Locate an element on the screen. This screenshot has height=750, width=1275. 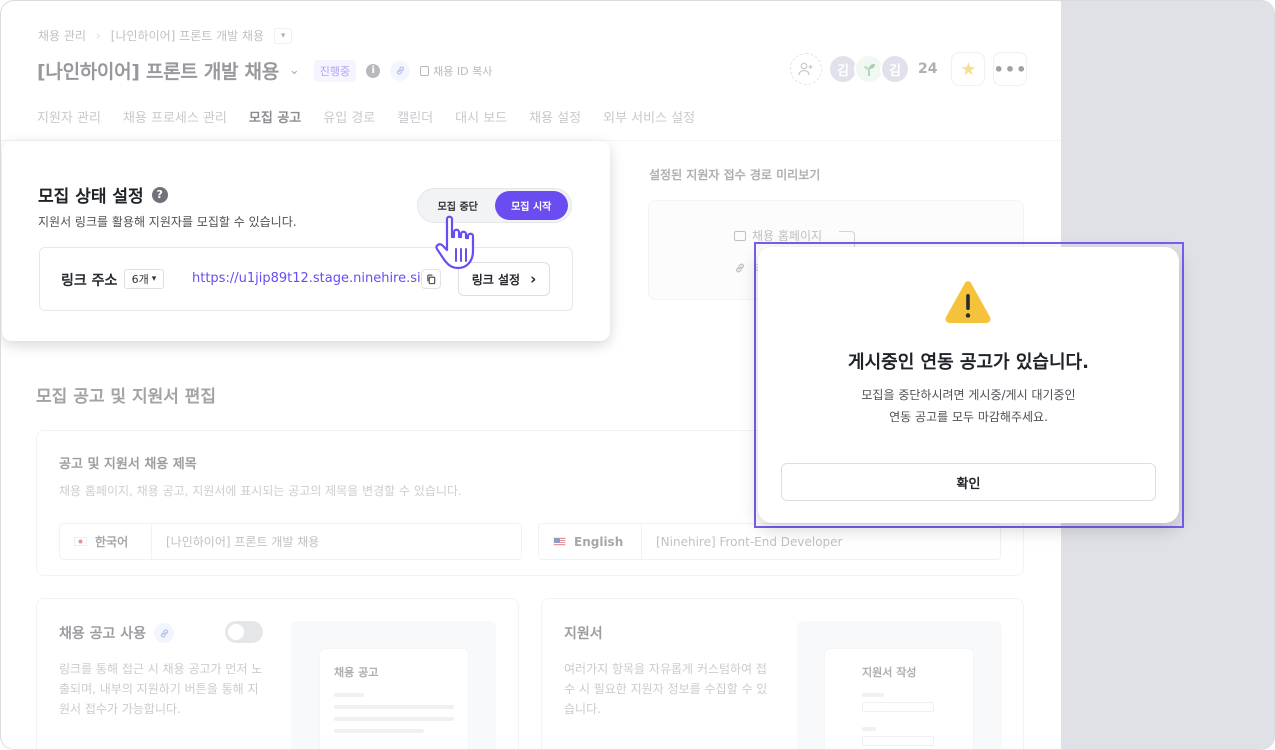
link-count-dropdown: 6개 ▾ is located at coordinates (144, 279).